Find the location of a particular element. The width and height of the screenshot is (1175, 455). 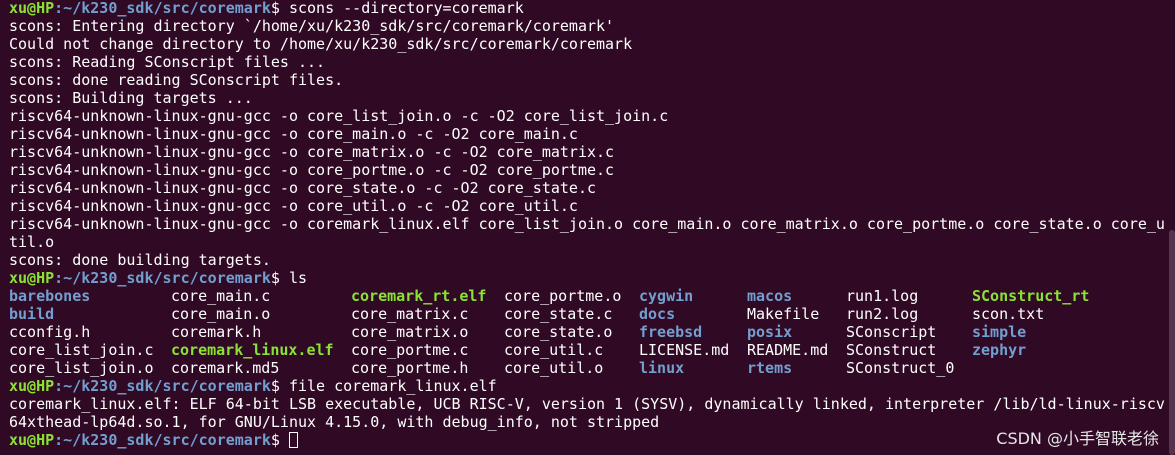

ls-entry-file: core_matrix.c is located at coordinates (410, 314).